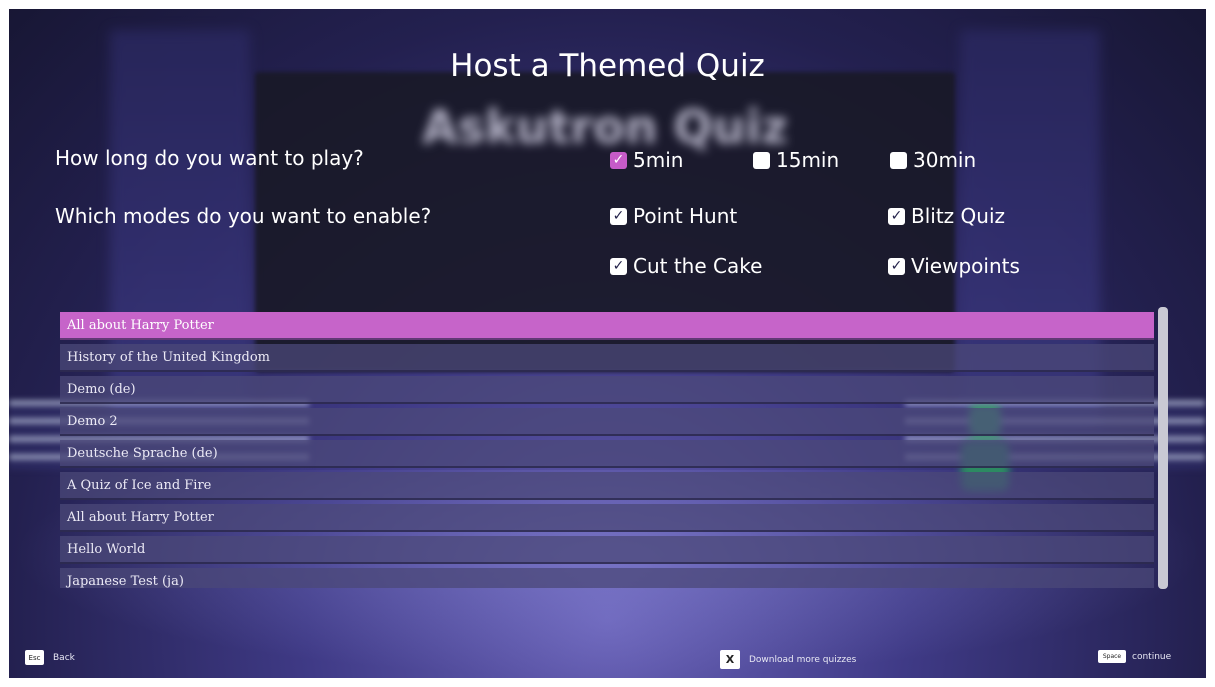 This screenshot has height=687, width=1215. What do you see at coordinates (698, 266) in the screenshot?
I see `mode-option-label: Cut the Cake` at bounding box center [698, 266].